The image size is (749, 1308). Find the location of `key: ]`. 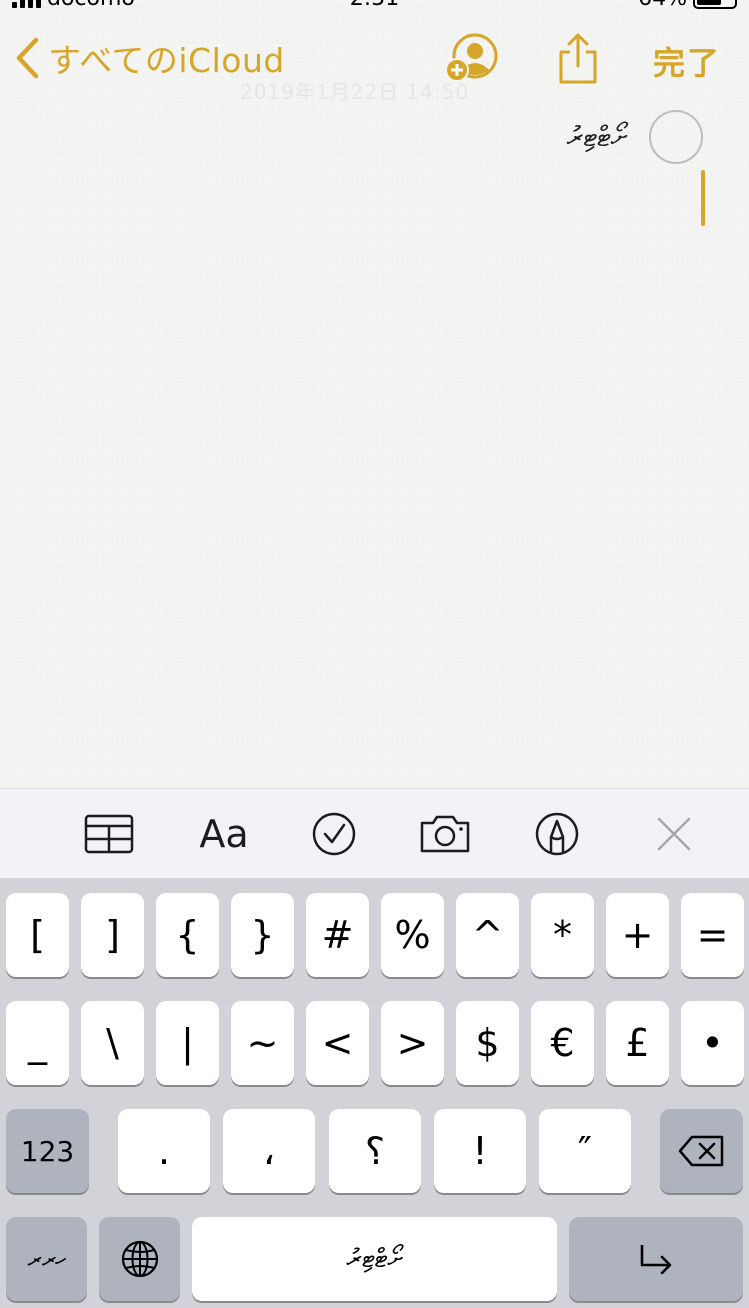

key: ] is located at coordinates (112, 935).